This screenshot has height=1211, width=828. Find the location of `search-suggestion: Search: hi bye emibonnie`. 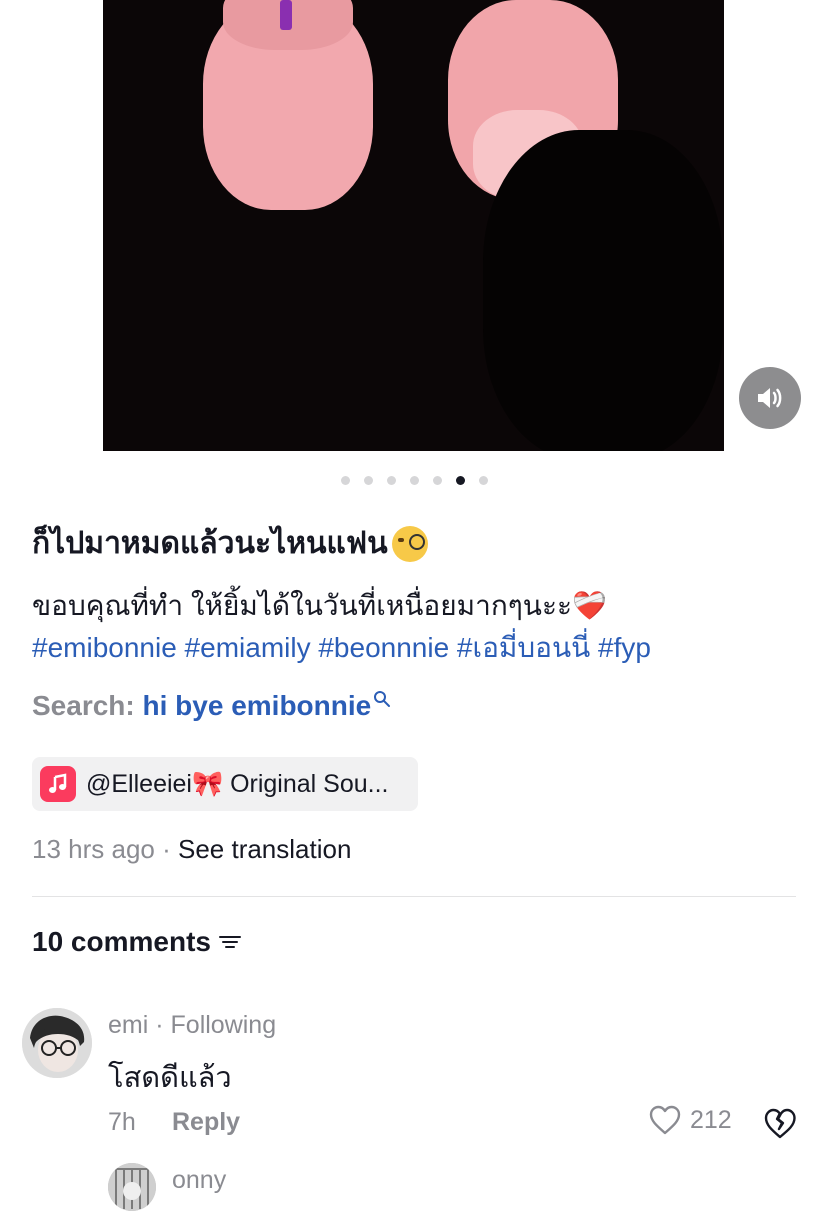

search-suggestion: Search: hi bye emibonnie is located at coordinates (211, 706).